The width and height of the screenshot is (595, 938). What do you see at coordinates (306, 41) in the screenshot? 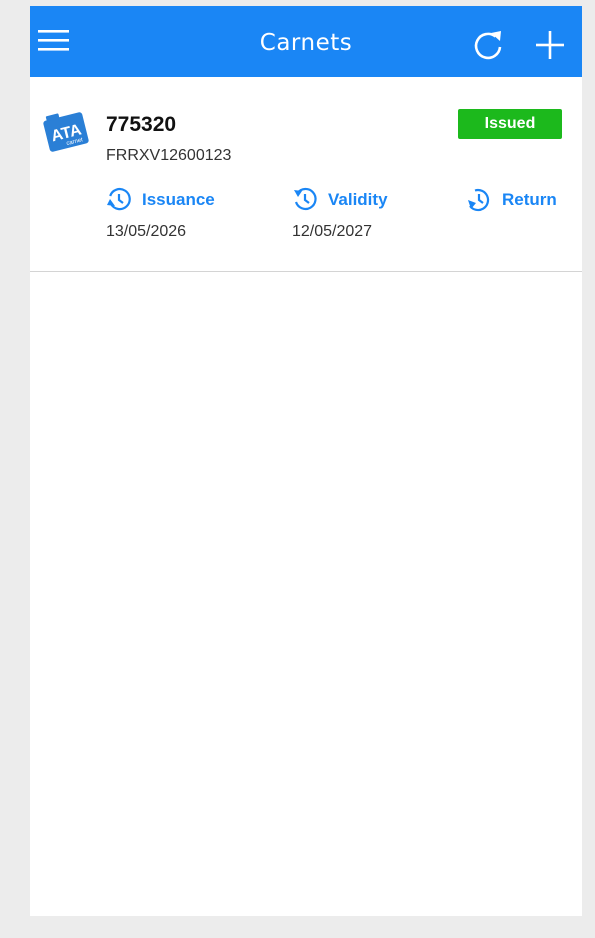
I see `app-bar: Carnets` at bounding box center [306, 41].